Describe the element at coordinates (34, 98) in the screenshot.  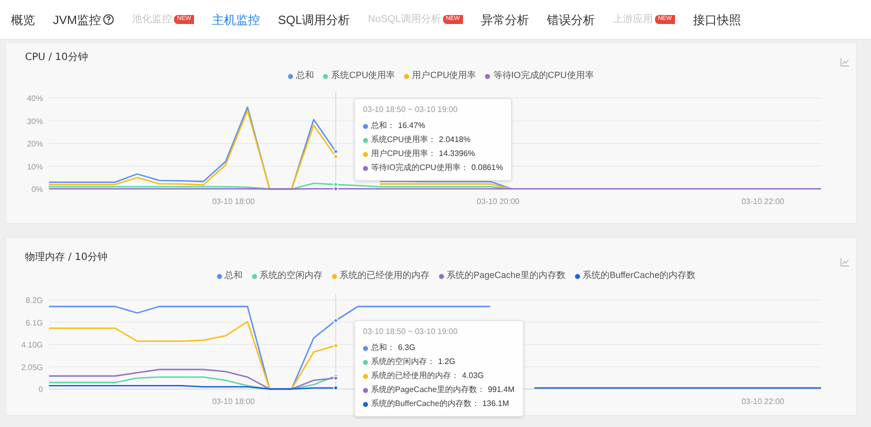
I see `axis-label: 40%` at that location.